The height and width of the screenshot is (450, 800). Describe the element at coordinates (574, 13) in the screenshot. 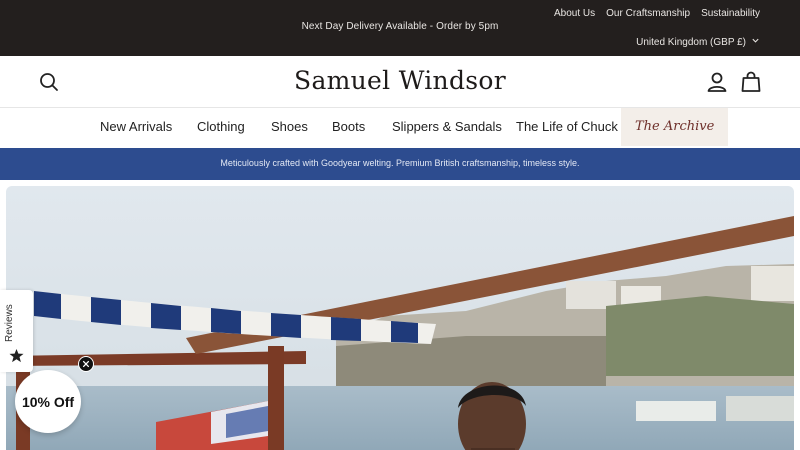

I see `about-us-link: About Us` at that location.